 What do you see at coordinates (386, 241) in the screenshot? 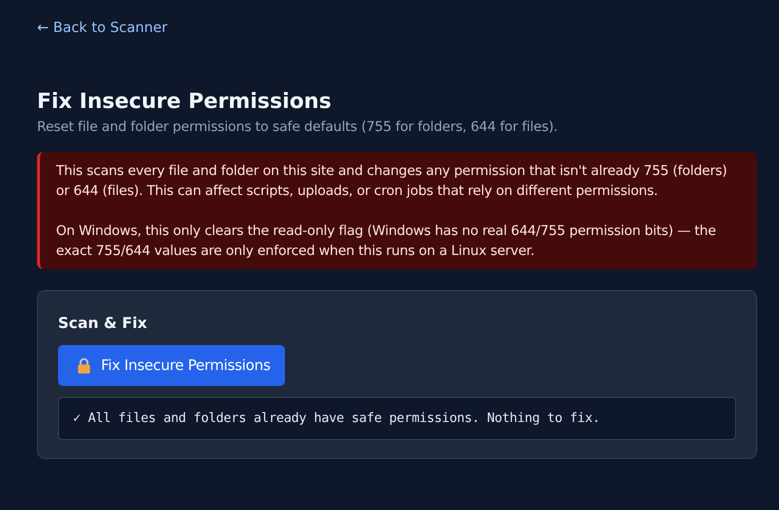
I see `warning-text: On Windows, this only clears the read-only flag (Windows has no real 644/755 permission bits) — the exact 755/644 values are only enforced when this runs on a Linux server.` at bounding box center [386, 241].